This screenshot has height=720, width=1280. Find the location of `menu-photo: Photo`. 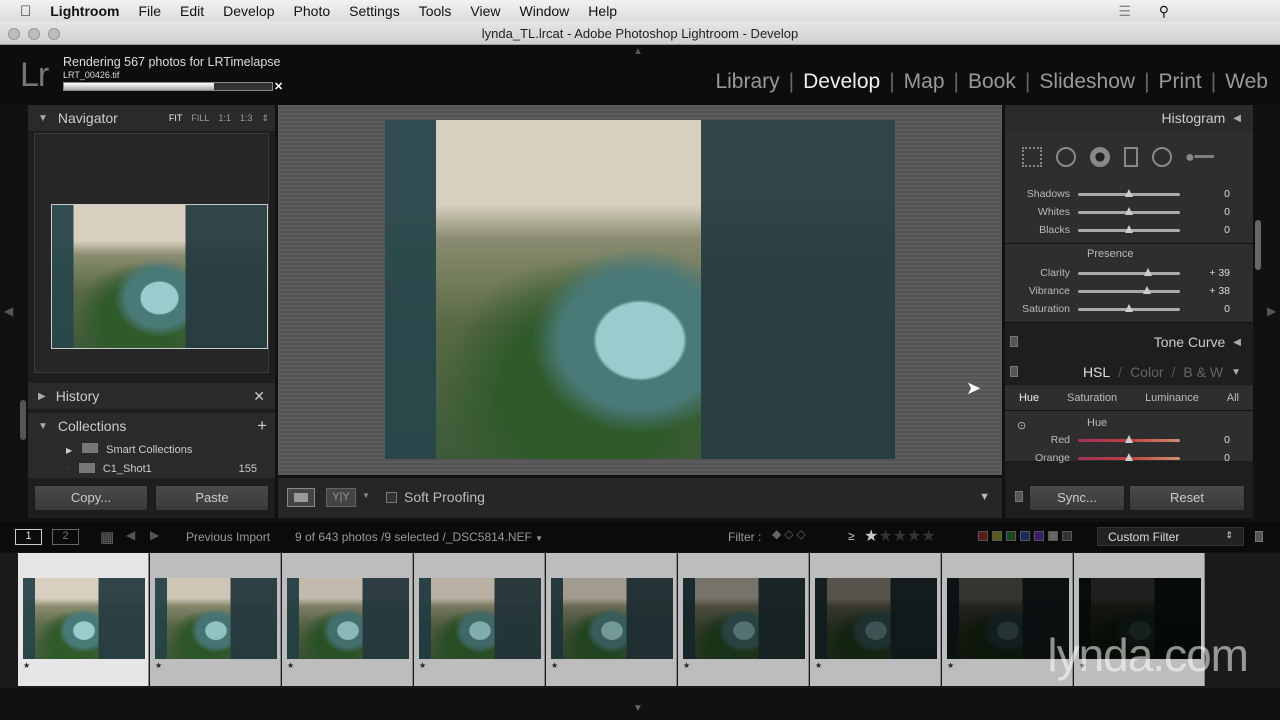

menu-photo: Photo is located at coordinates (312, 11).